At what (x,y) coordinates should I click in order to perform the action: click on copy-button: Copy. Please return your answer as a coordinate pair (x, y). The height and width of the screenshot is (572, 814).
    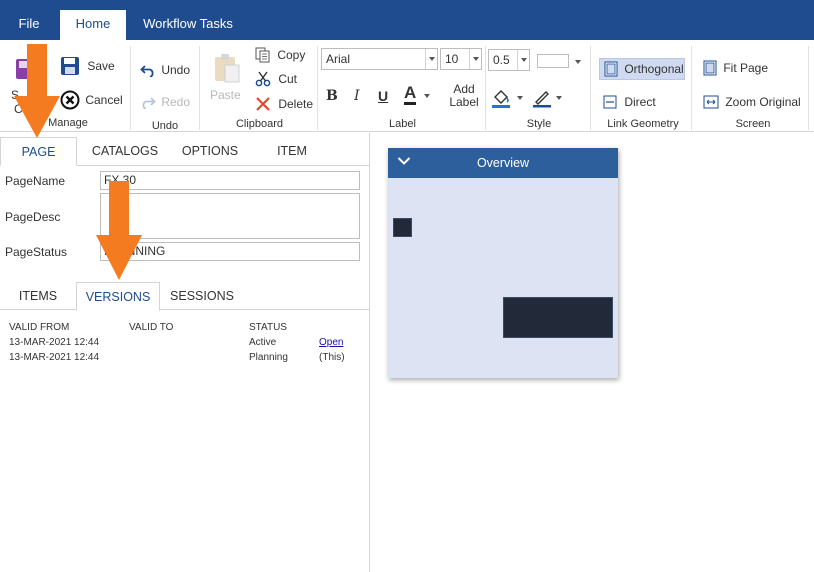
    Looking at the image, I should click on (280, 55).